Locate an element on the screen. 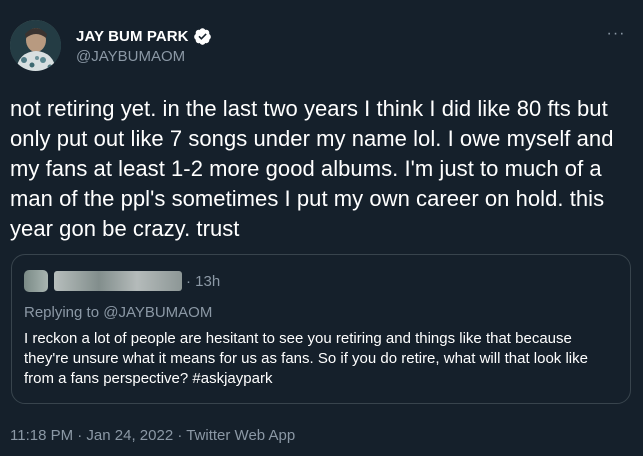  quoted-author-avatar is located at coordinates (36, 281).